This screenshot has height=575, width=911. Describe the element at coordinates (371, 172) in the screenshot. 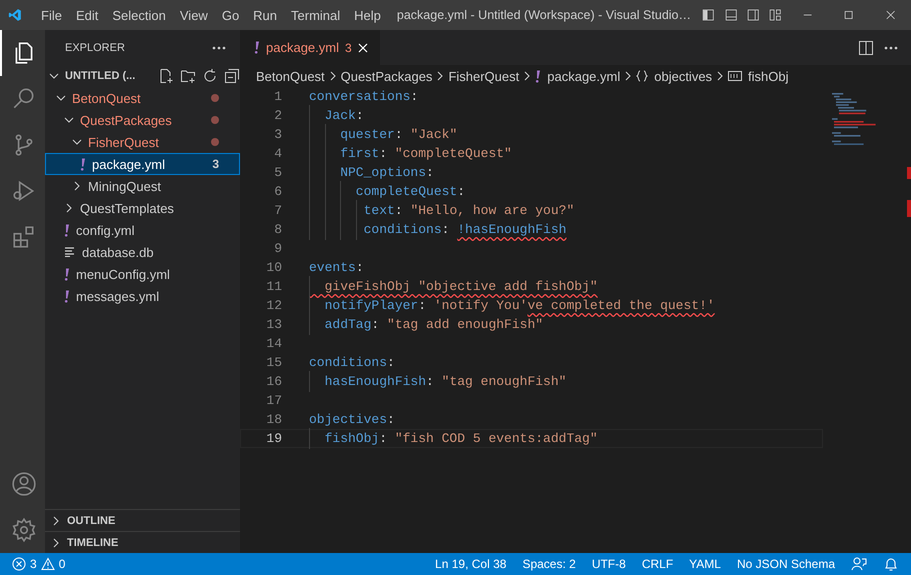

I see `code-line: NPC_options:` at that location.